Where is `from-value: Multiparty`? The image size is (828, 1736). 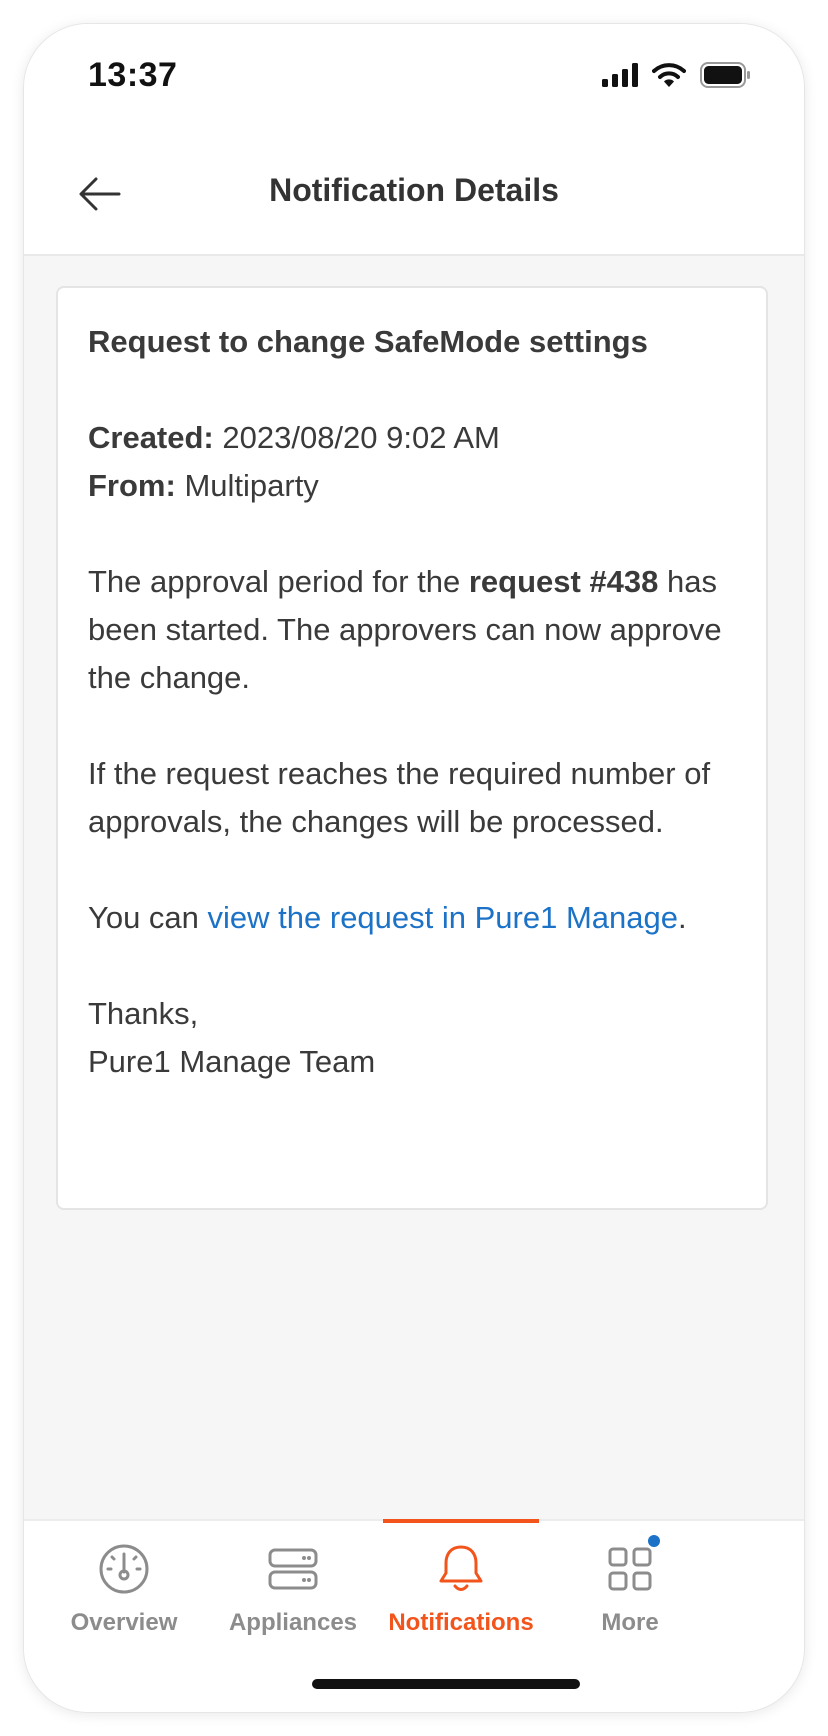 from-value: Multiparty is located at coordinates (247, 485).